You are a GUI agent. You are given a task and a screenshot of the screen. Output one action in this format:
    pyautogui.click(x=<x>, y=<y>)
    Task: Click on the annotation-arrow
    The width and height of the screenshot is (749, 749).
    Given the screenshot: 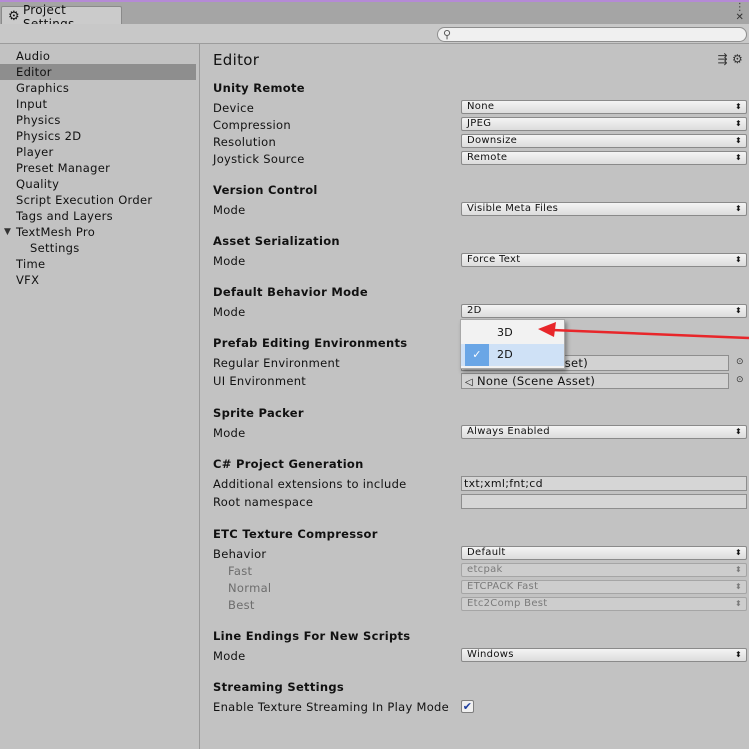 What is the action you would take?
    pyautogui.click(x=643, y=331)
    